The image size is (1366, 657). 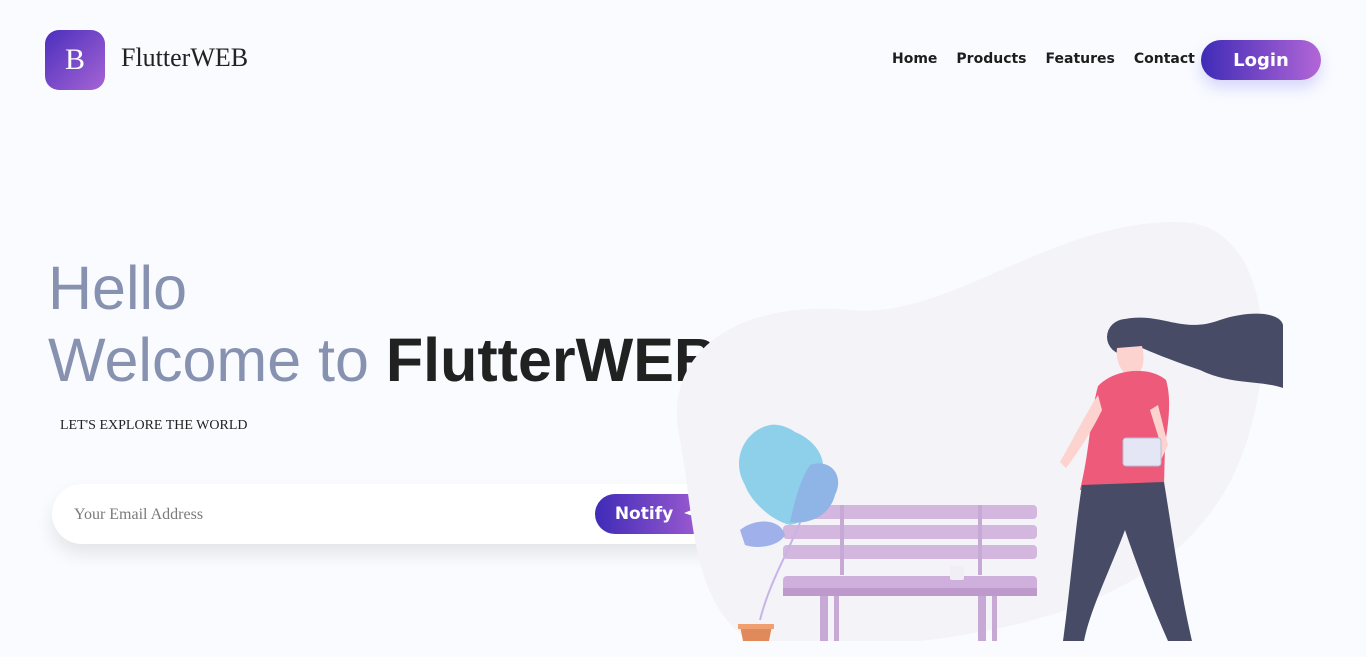 What do you see at coordinates (154, 425) in the screenshot?
I see `hero-tagline: LET'S EXPLORE THE WORLD` at bounding box center [154, 425].